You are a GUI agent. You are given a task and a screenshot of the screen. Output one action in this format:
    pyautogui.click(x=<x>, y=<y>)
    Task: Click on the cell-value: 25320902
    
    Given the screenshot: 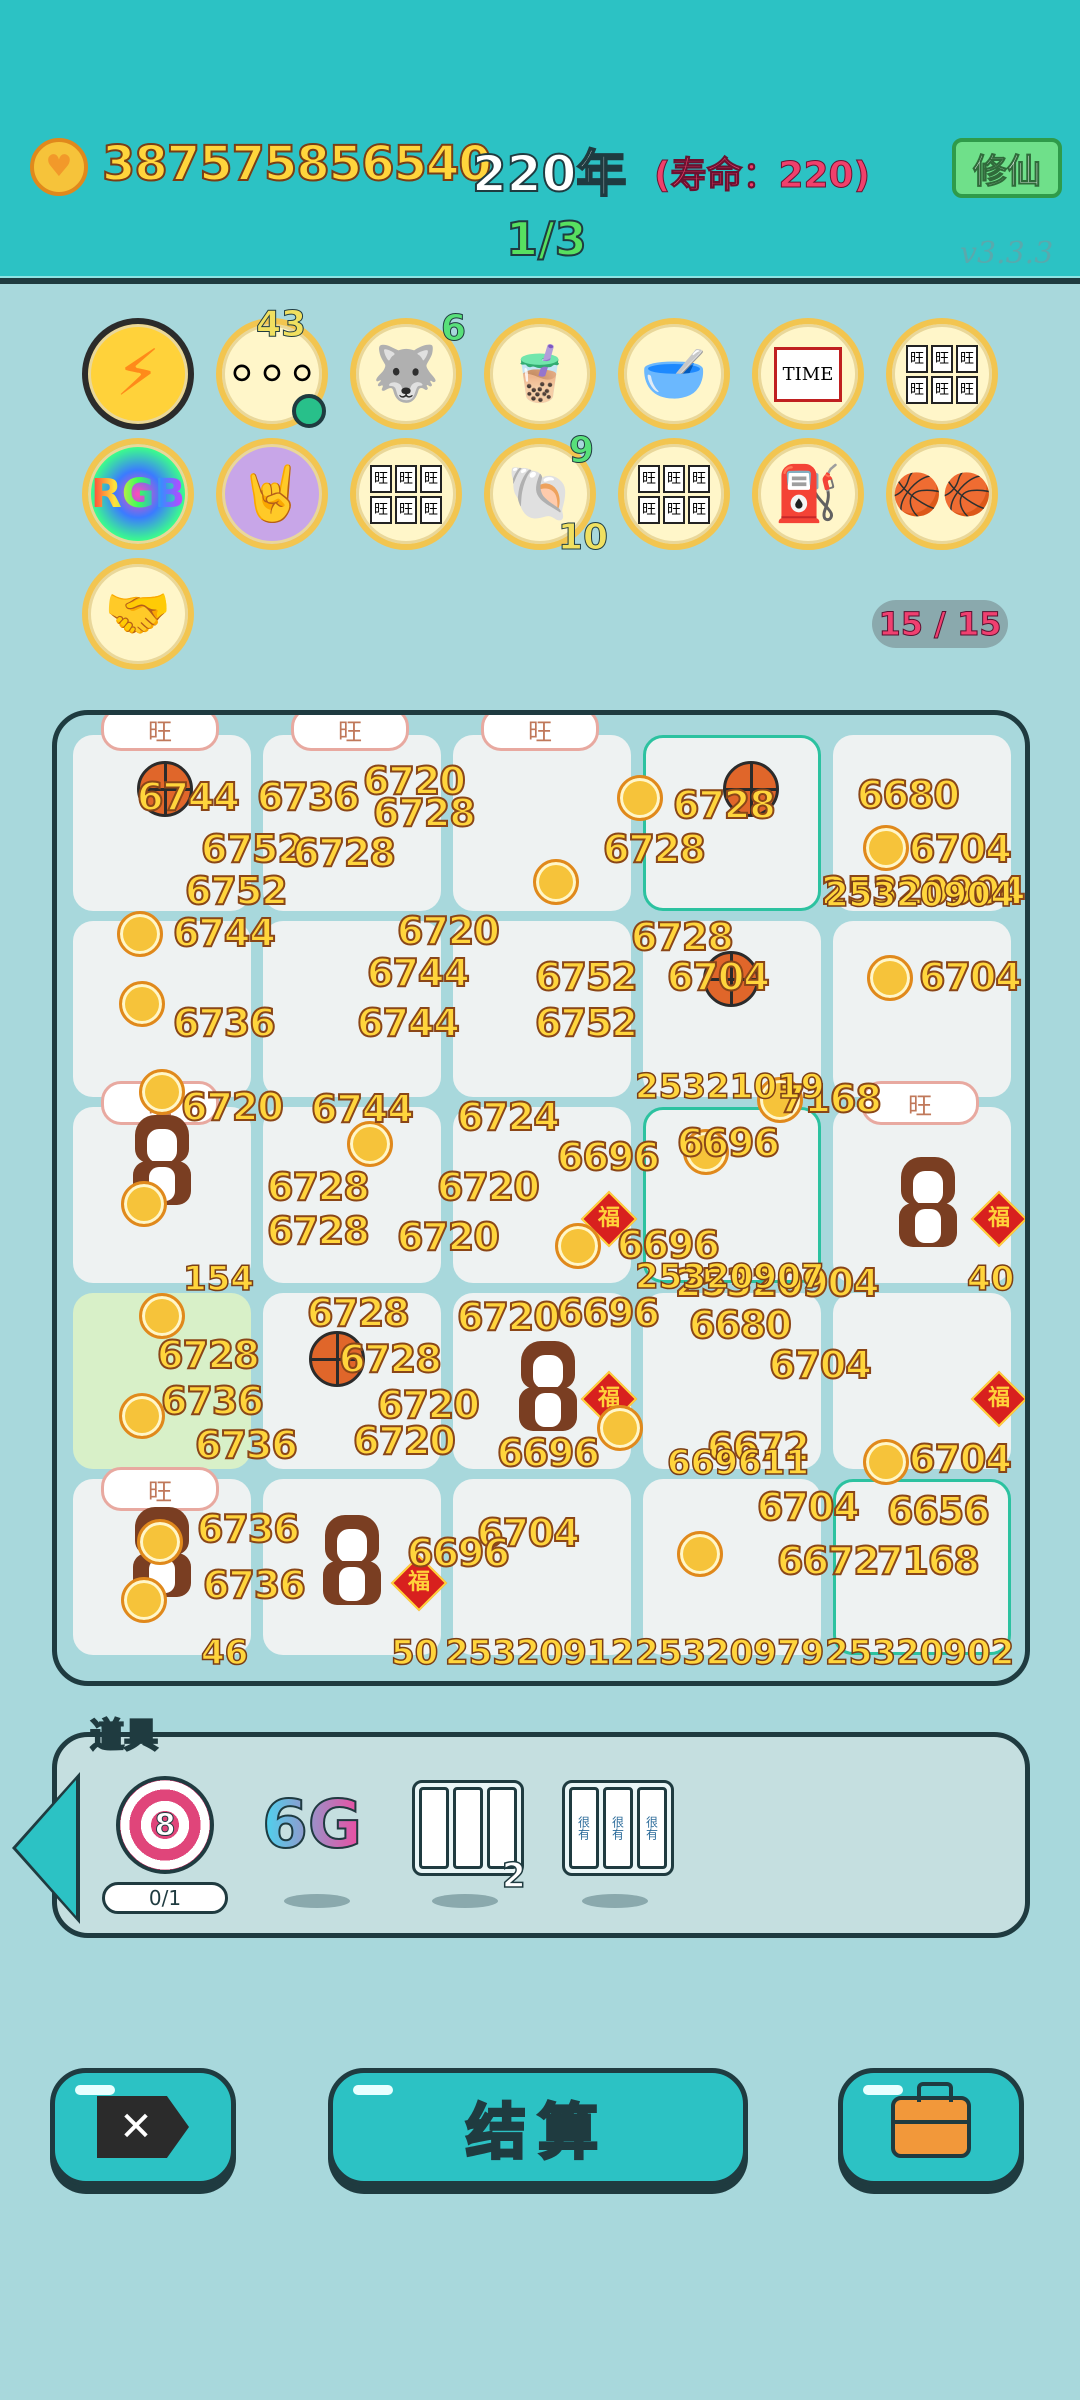 What is the action you would take?
    pyautogui.click(x=919, y=1653)
    